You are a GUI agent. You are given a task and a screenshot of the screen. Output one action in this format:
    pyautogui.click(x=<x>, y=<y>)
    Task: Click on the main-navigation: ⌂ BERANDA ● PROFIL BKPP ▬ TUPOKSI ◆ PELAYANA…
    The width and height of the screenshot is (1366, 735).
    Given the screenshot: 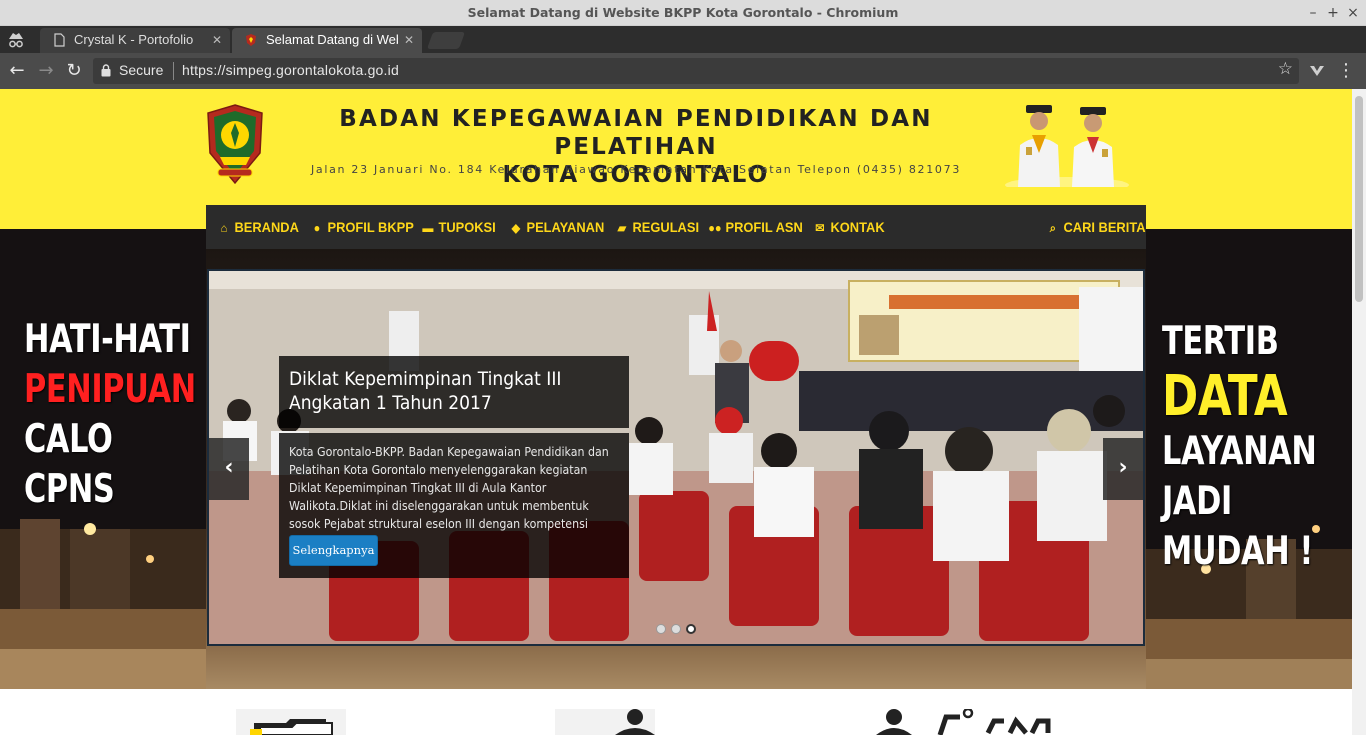 What is the action you would take?
    pyautogui.click(x=676, y=227)
    